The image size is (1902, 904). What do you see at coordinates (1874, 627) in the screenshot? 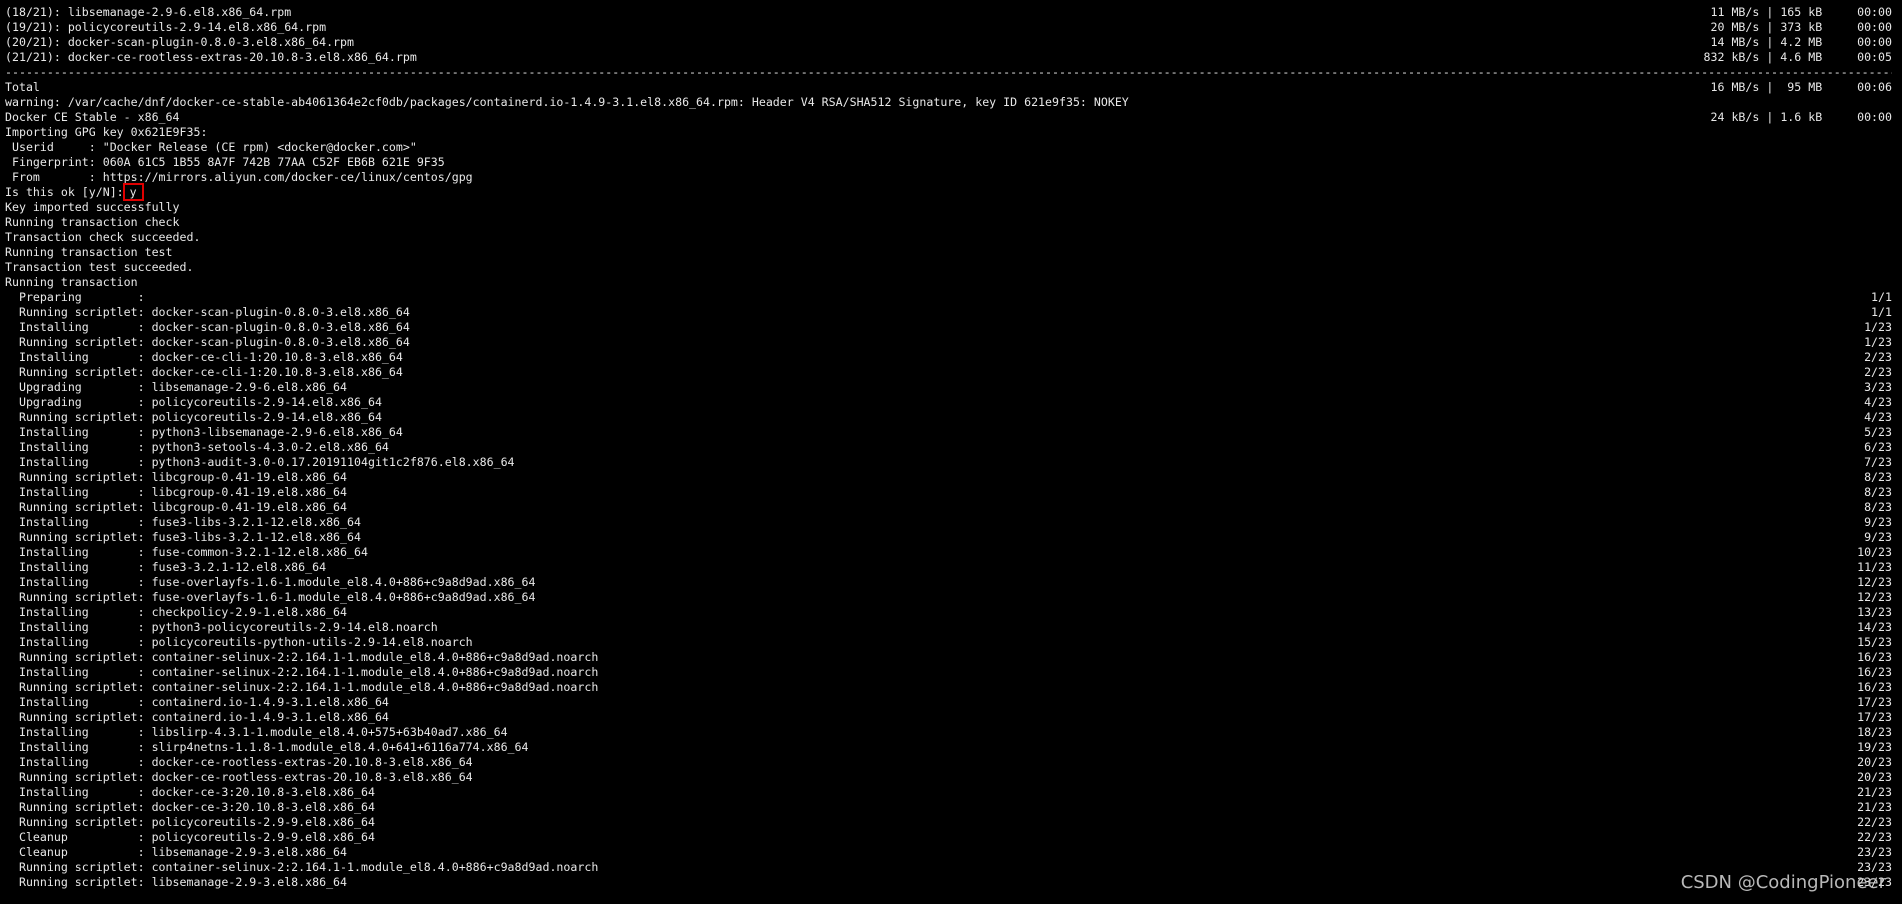
I see `line-progress: 14/23` at bounding box center [1874, 627].